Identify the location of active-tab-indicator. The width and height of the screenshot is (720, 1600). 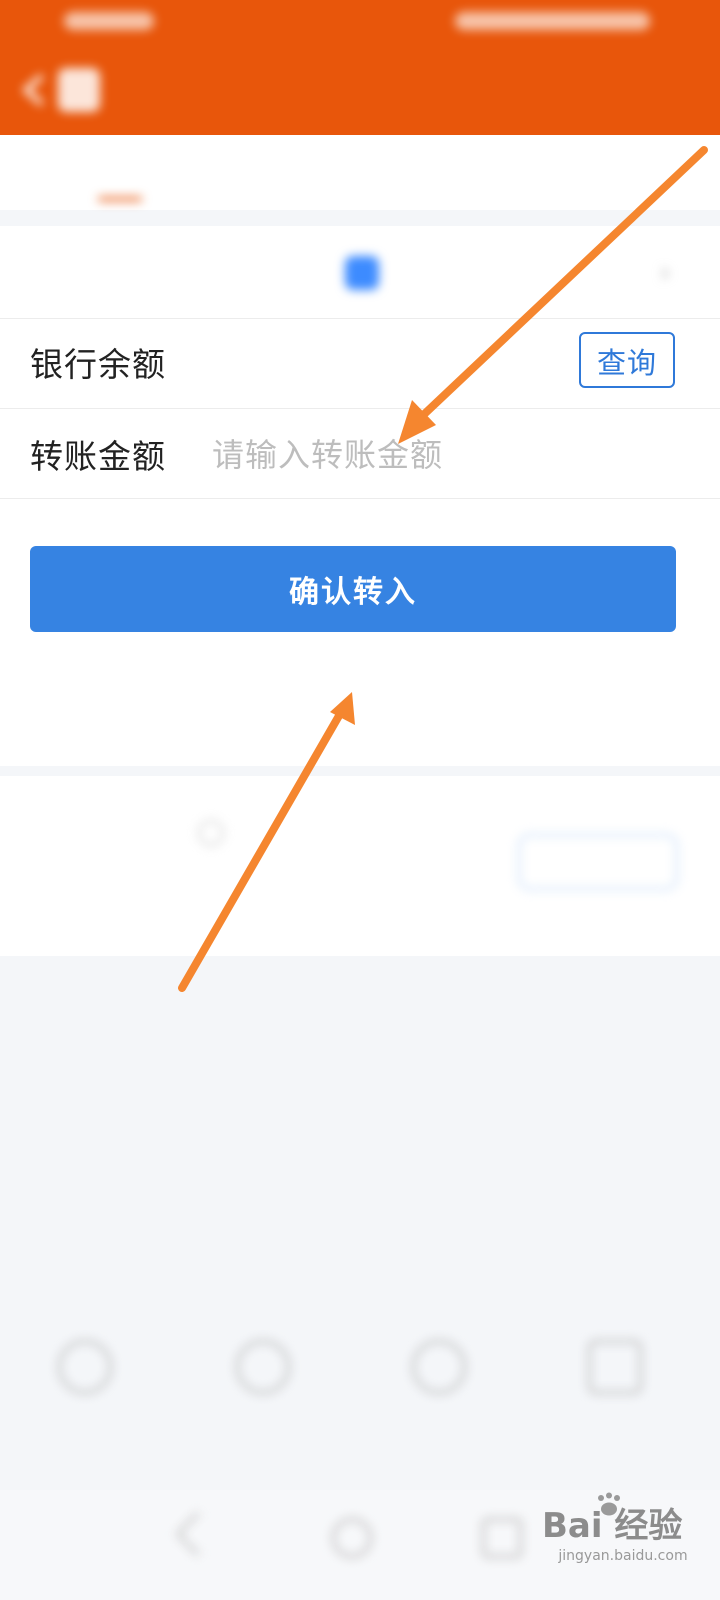
(120, 199).